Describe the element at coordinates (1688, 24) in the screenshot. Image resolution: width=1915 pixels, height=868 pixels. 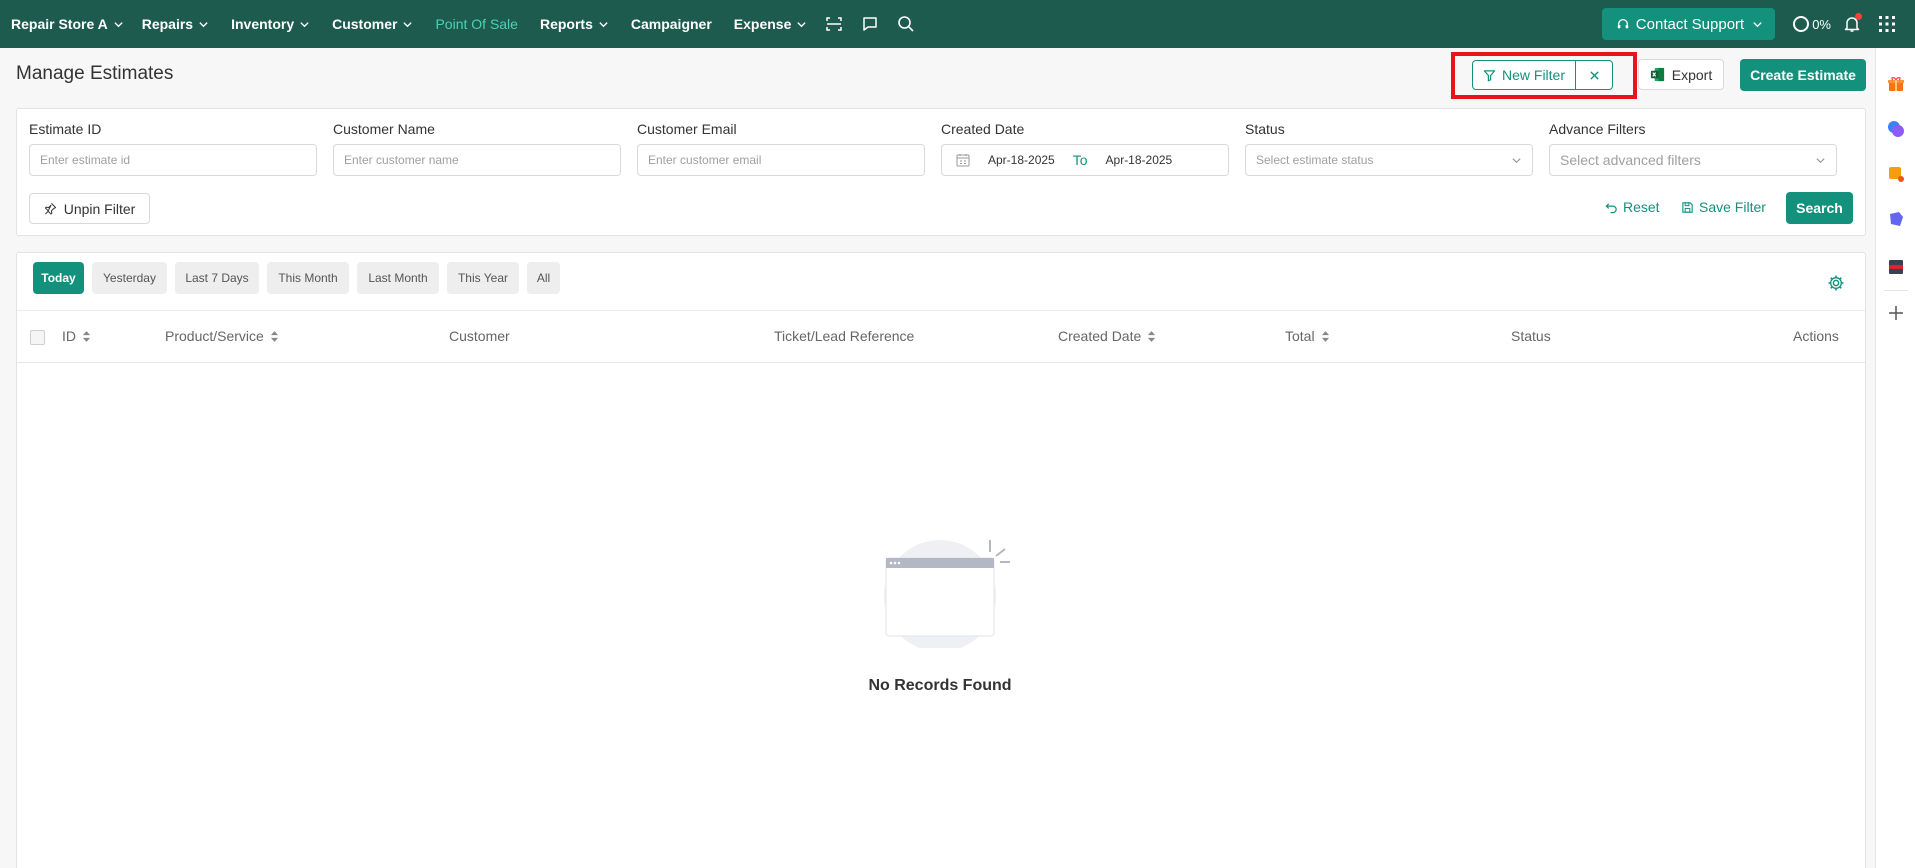
I see `contact-support-button: Contact Support` at that location.